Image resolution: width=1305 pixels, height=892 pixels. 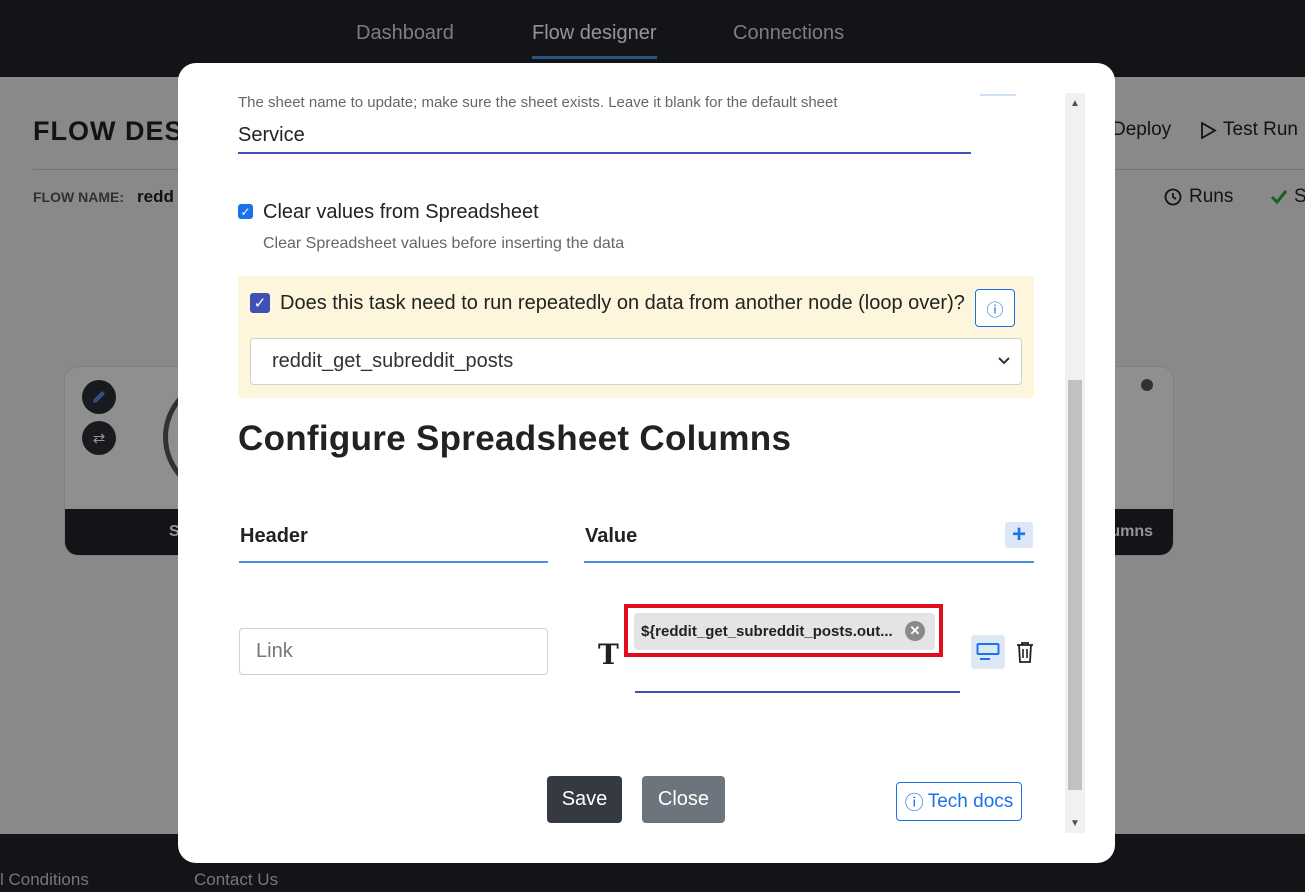 What do you see at coordinates (393, 651) in the screenshot?
I see `column-header-input: Link` at bounding box center [393, 651].